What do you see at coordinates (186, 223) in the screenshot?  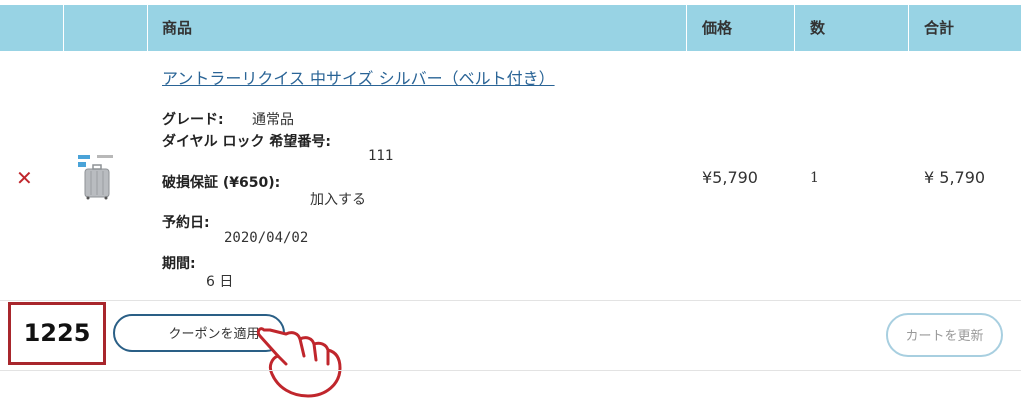 I see `option-label-reservation-date: 予約日:` at bounding box center [186, 223].